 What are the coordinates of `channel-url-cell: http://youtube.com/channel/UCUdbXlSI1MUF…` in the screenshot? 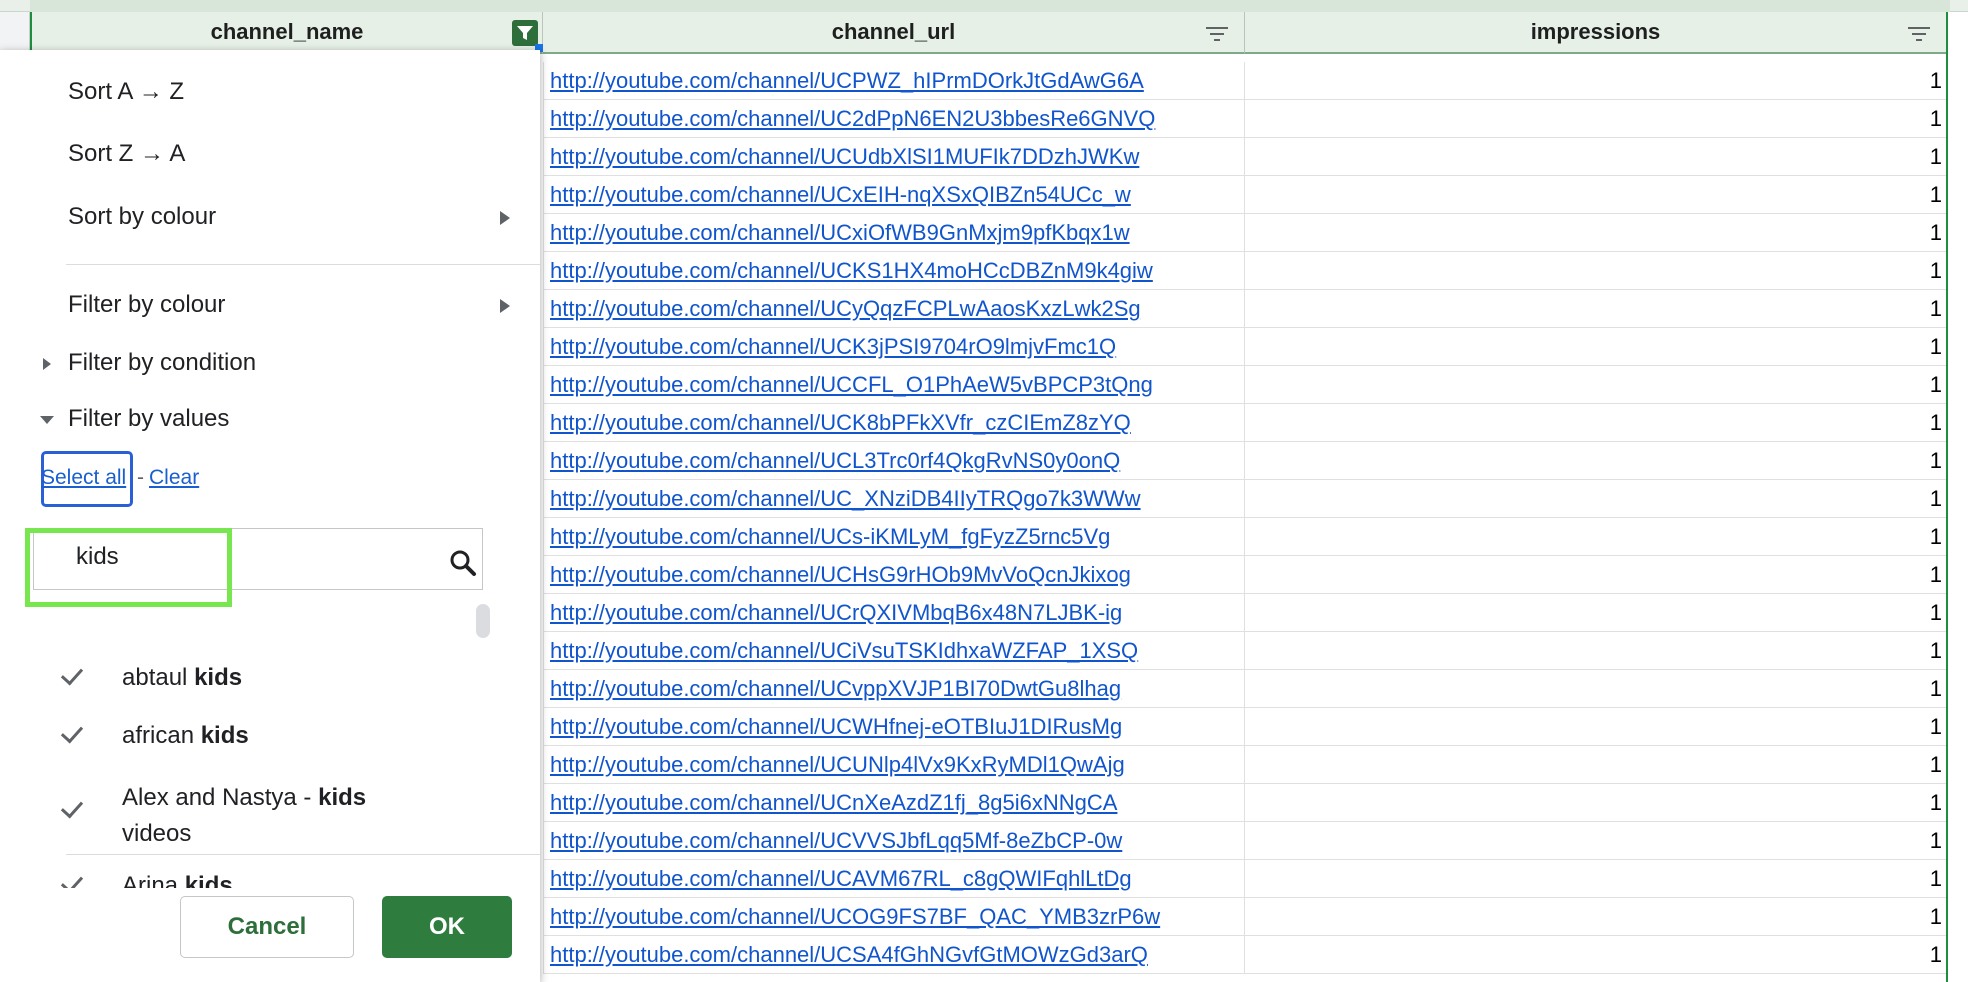 It's located at (894, 157).